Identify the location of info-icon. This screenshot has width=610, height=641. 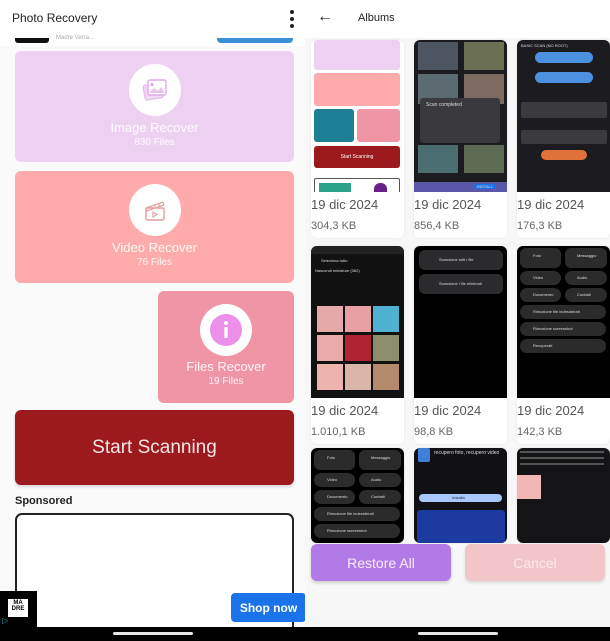
(226, 330).